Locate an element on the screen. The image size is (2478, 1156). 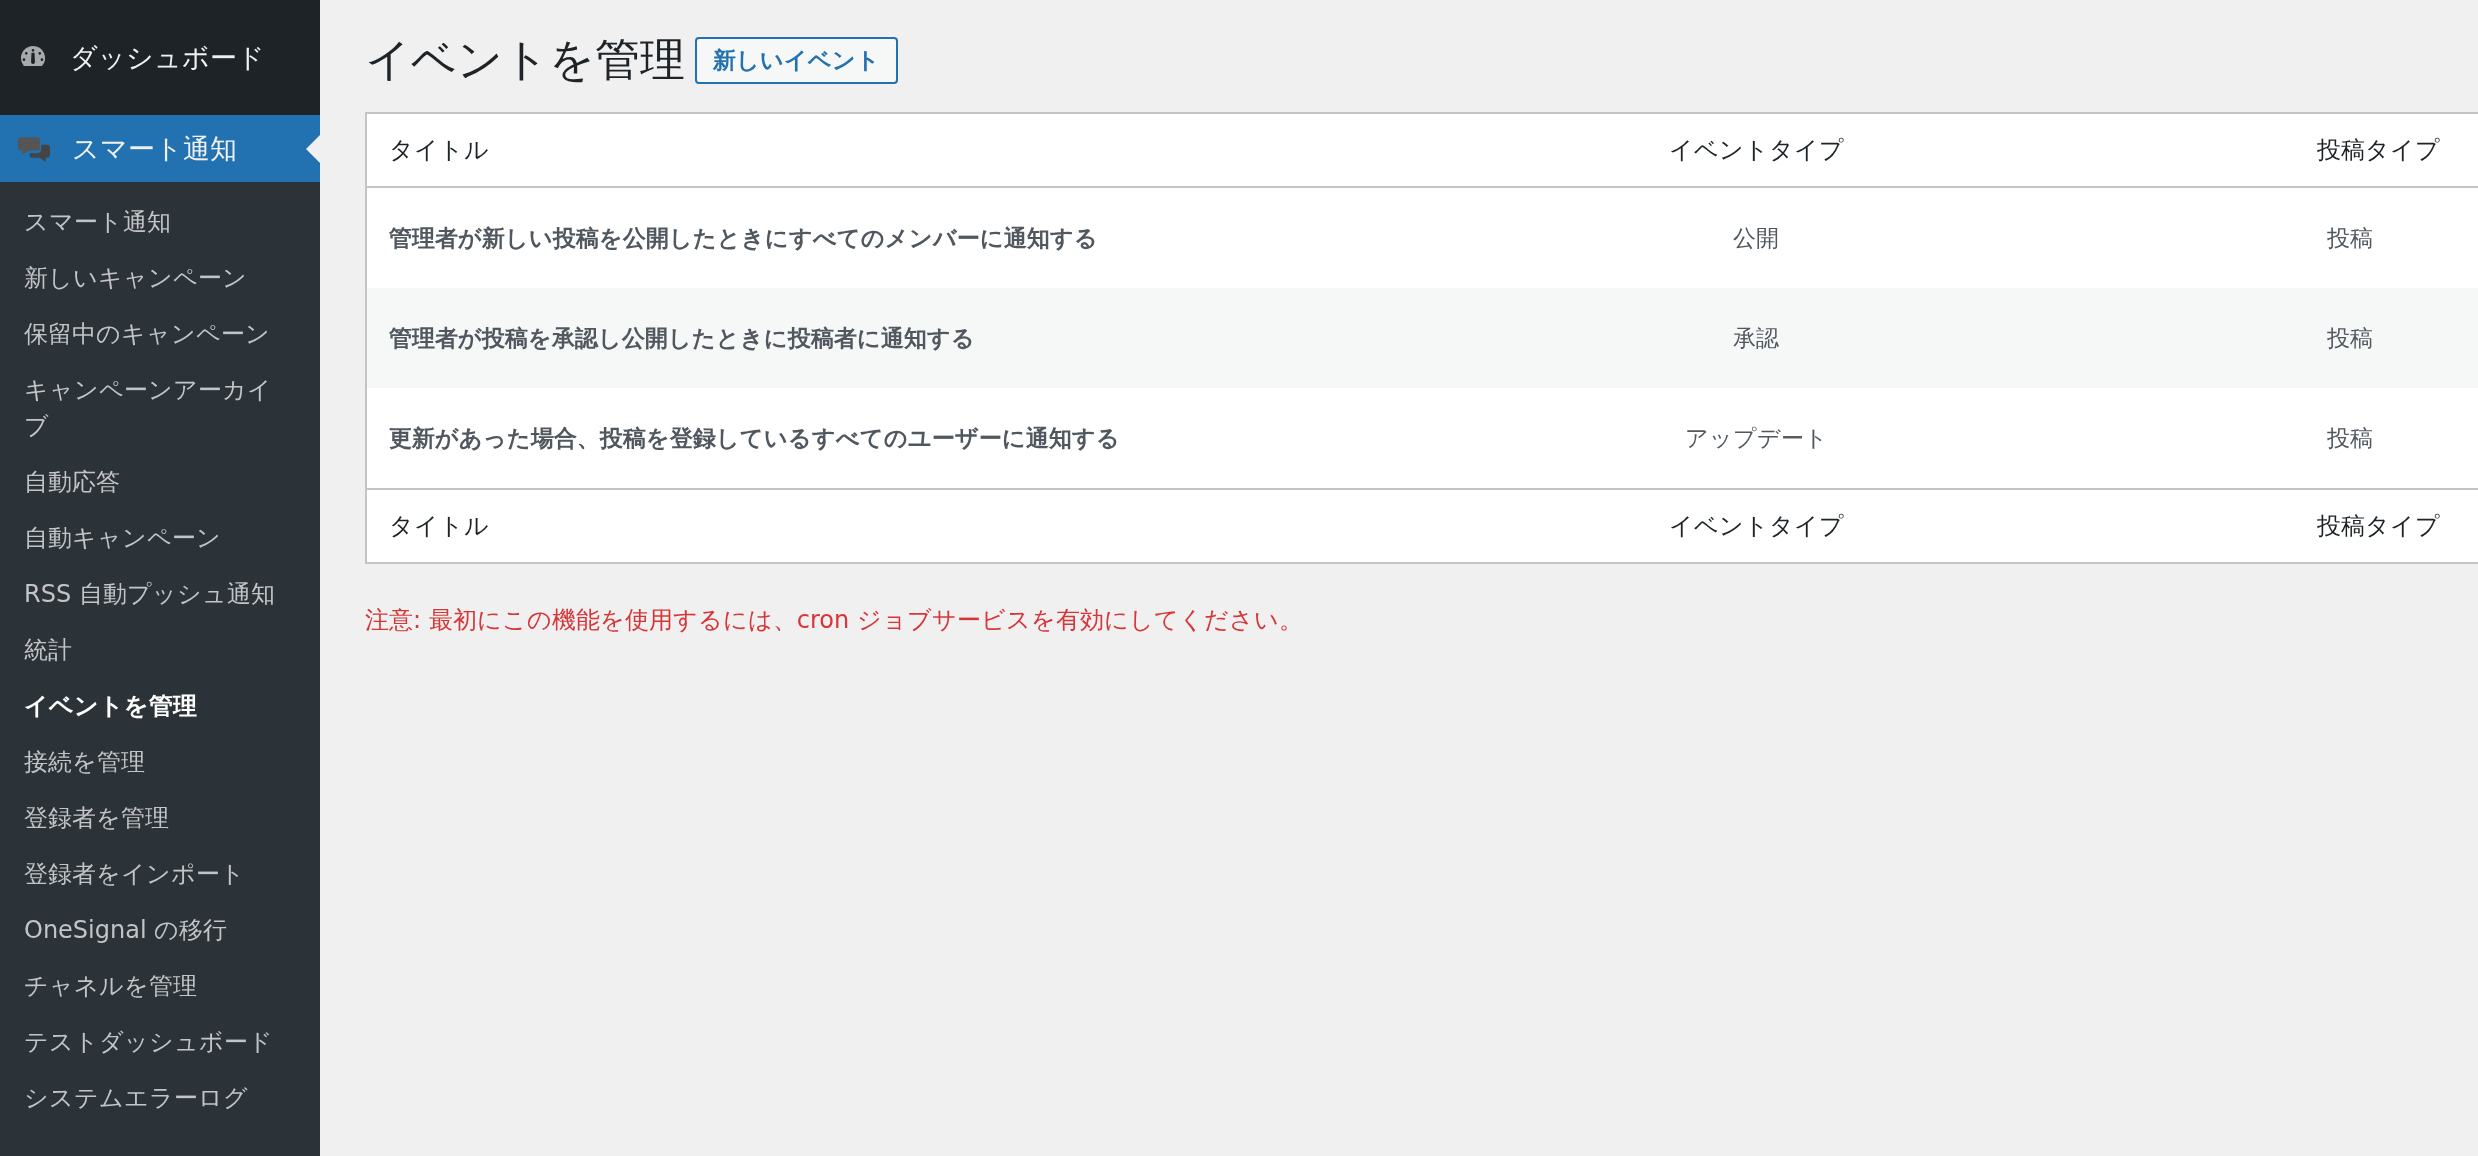
event-title-cell: 管理者が新しい投稿を公開したときにすべてのメンバーに通知する is located at coordinates (820, 237).